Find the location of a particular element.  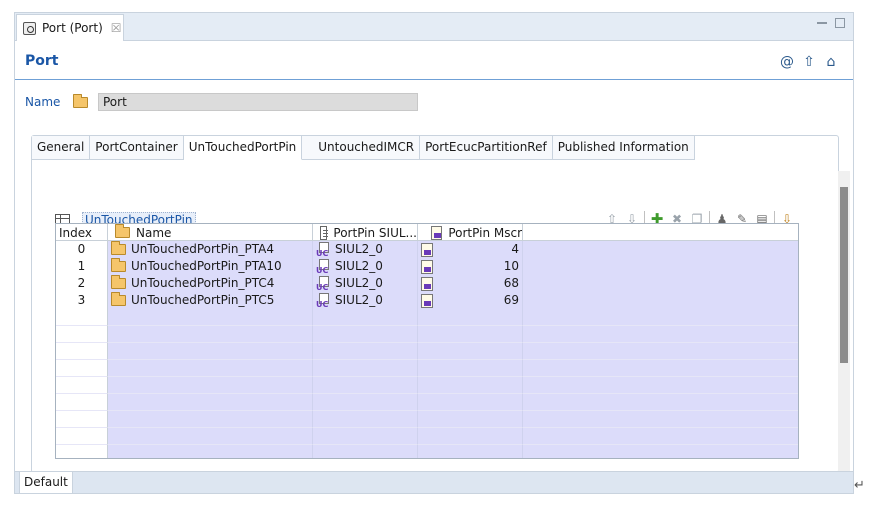

editor-tab-label: Port (Port) is located at coordinates (72, 28).